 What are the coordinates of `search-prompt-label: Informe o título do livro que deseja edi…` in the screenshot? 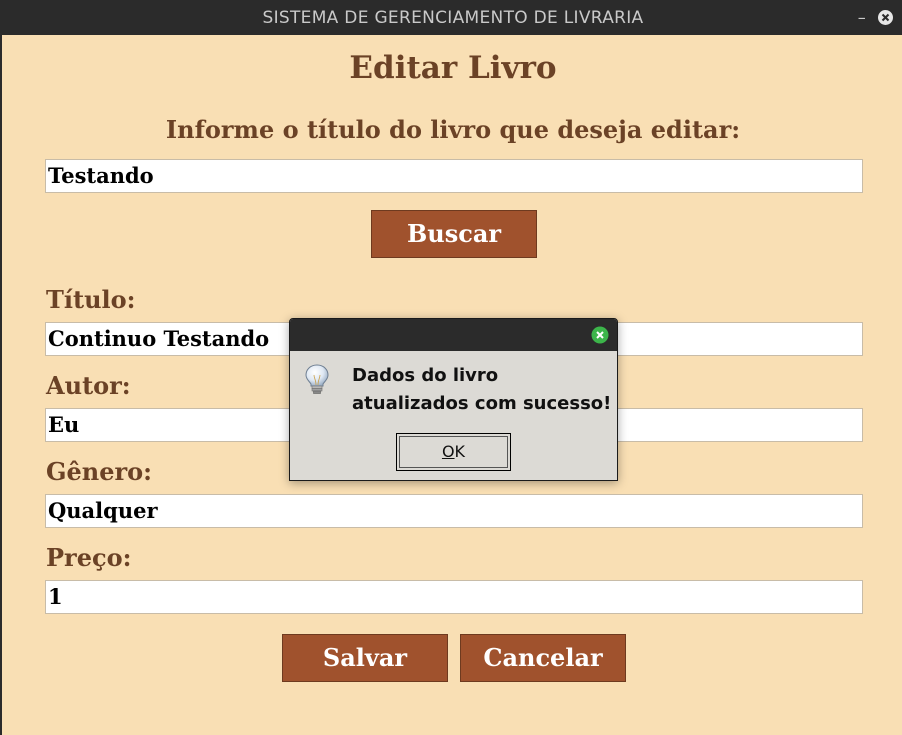 It's located at (453, 129).